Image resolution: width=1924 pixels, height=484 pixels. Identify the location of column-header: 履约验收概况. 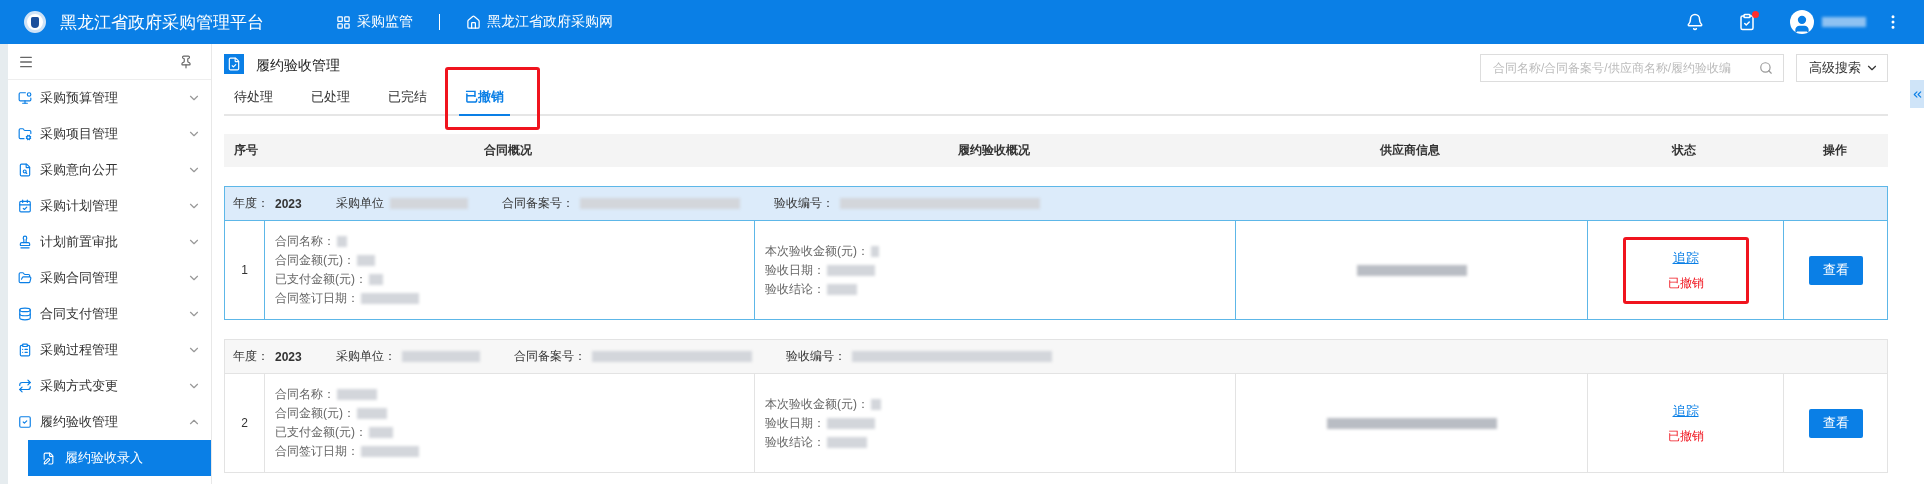
(993, 150).